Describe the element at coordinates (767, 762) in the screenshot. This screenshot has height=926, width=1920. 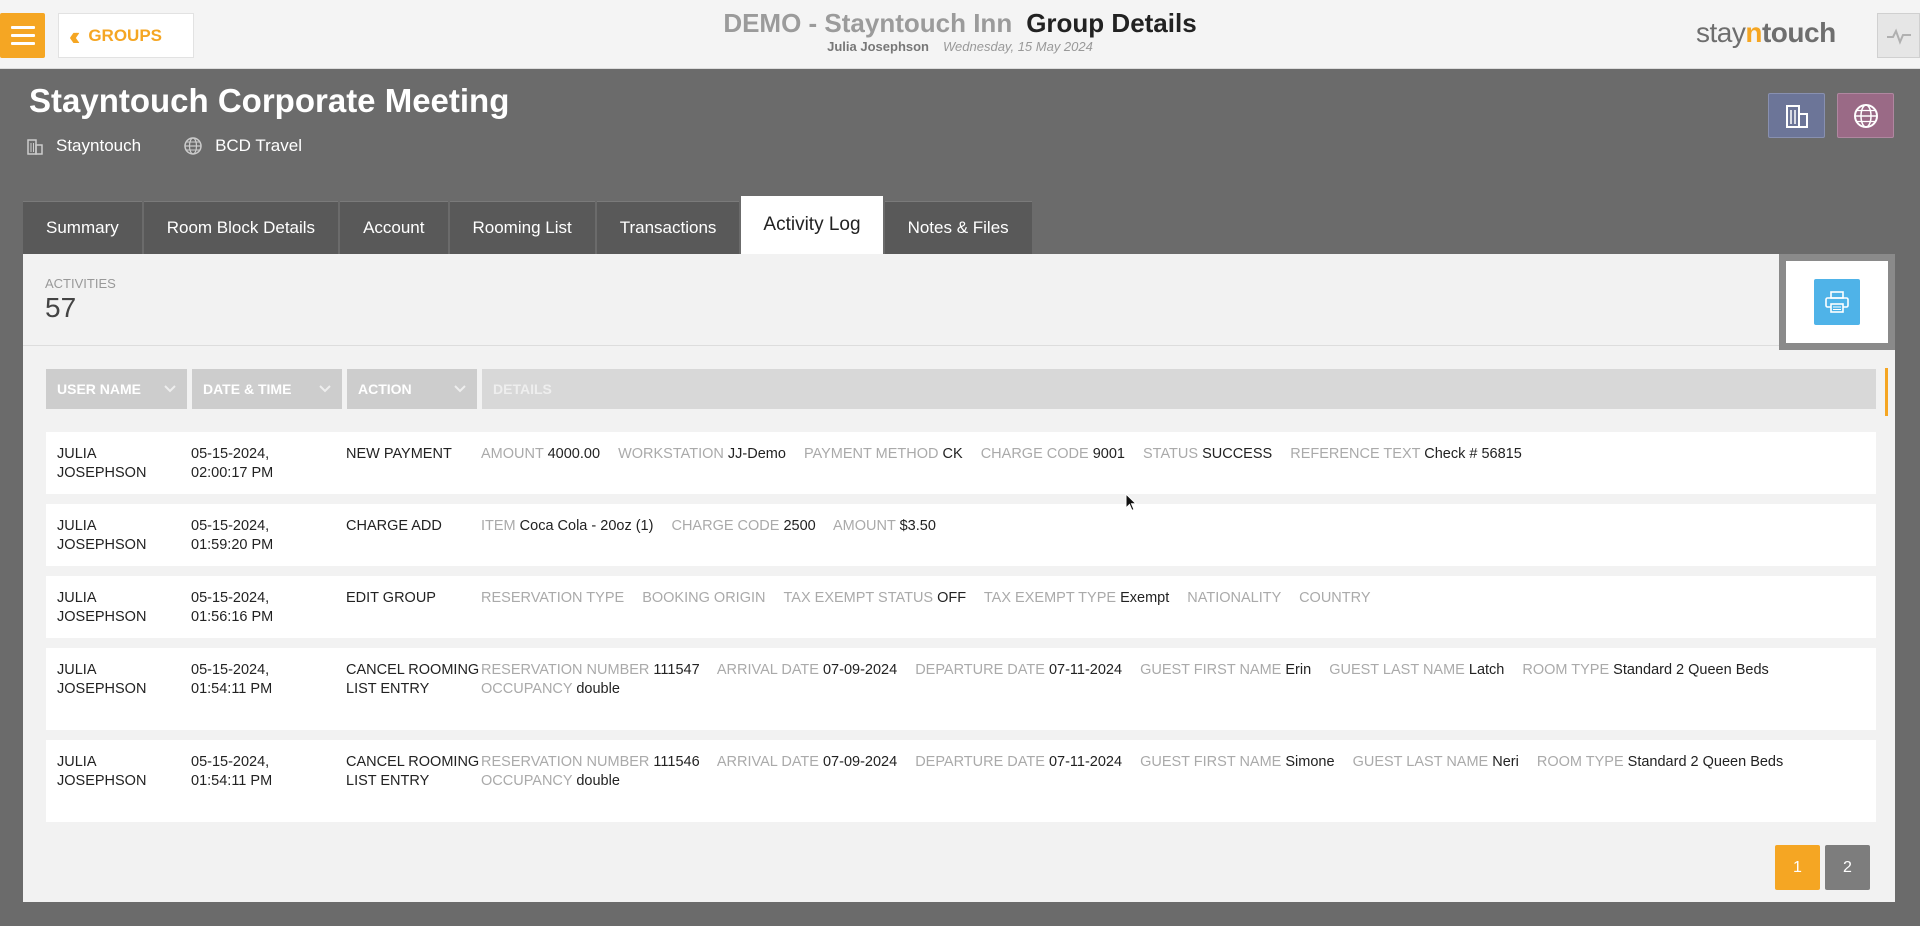
I see `detail-label: ARRIVAL DATE` at that location.